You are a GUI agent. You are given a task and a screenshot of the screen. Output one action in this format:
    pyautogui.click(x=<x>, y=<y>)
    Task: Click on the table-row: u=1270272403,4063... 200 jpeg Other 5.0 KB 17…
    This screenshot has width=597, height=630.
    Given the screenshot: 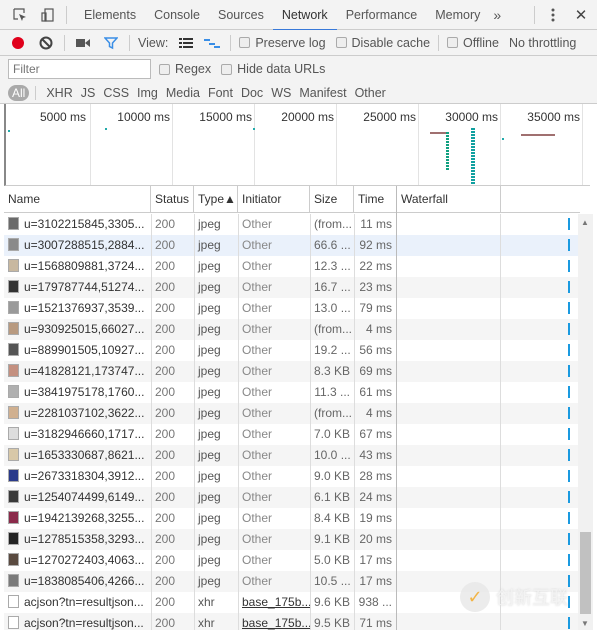 What is the action you would take?
    pyautogui.click(x=292, y=560)
    